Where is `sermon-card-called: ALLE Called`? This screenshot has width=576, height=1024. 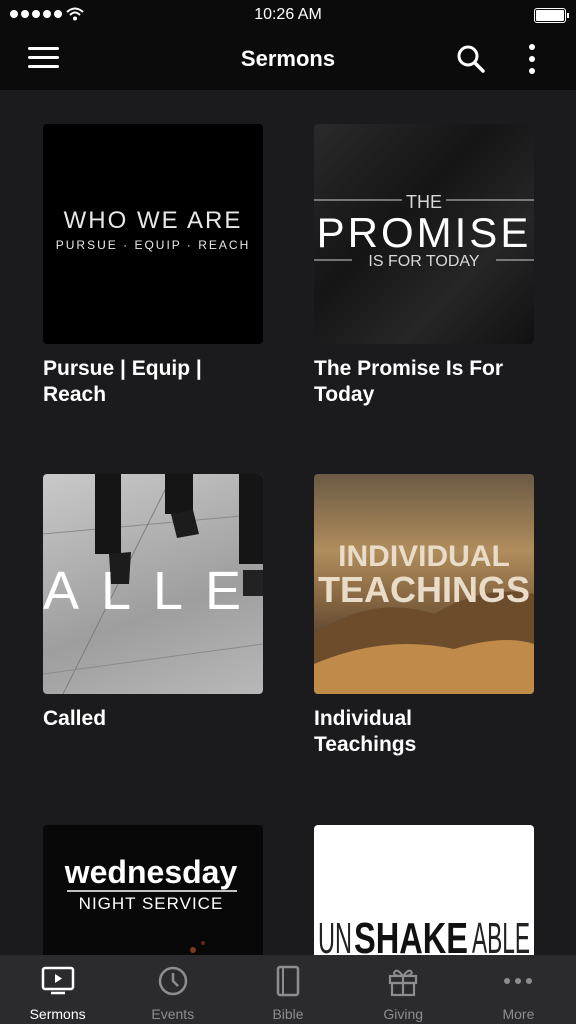 sermon-card-called: ALLE Called is located at coordinates (153, 603).